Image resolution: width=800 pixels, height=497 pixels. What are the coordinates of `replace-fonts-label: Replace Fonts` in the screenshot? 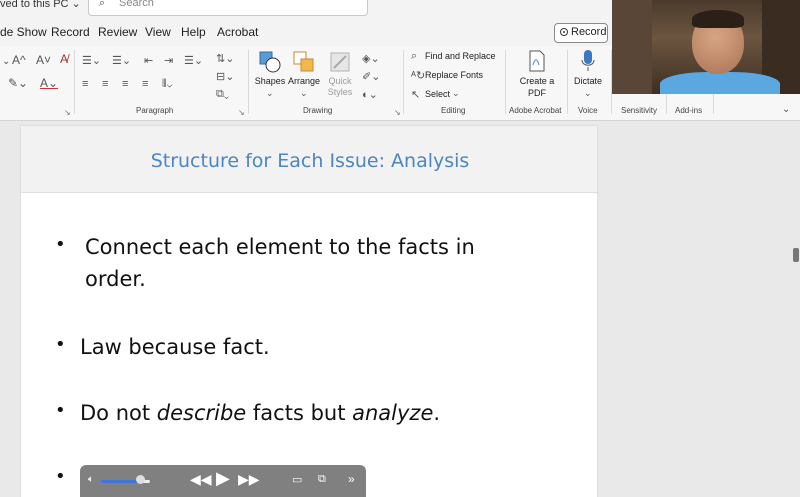 It's located at (454, 75).